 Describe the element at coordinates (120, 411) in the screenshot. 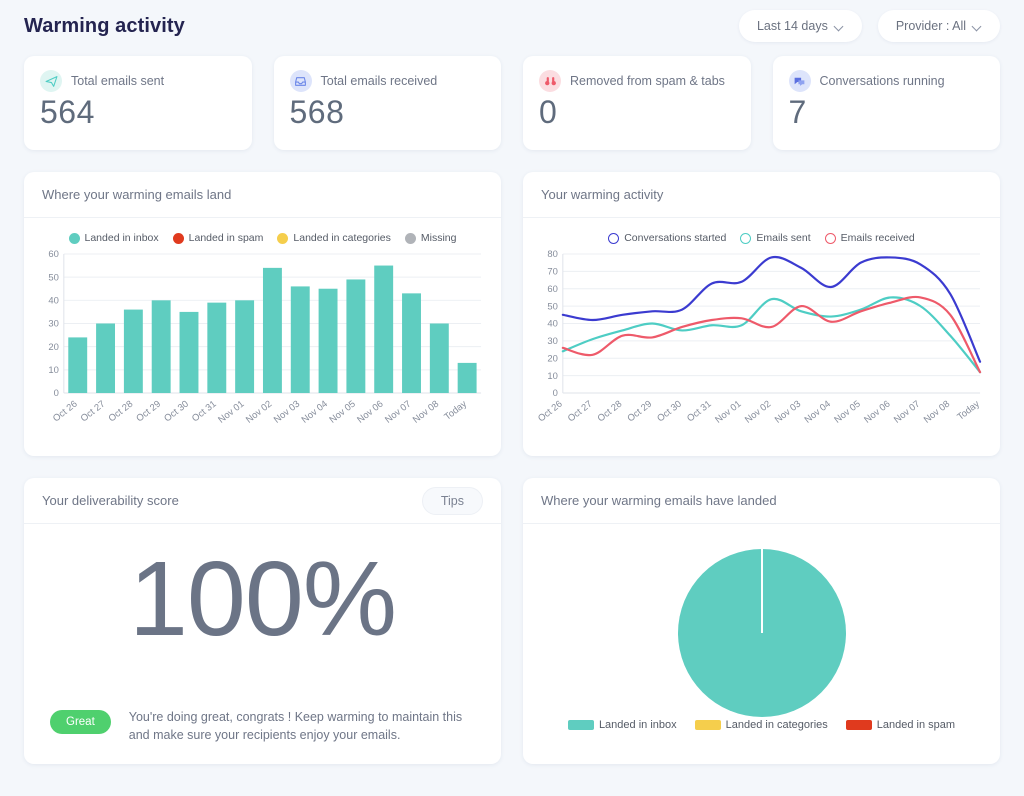

I see `svg-text: Oct 28` at that location.